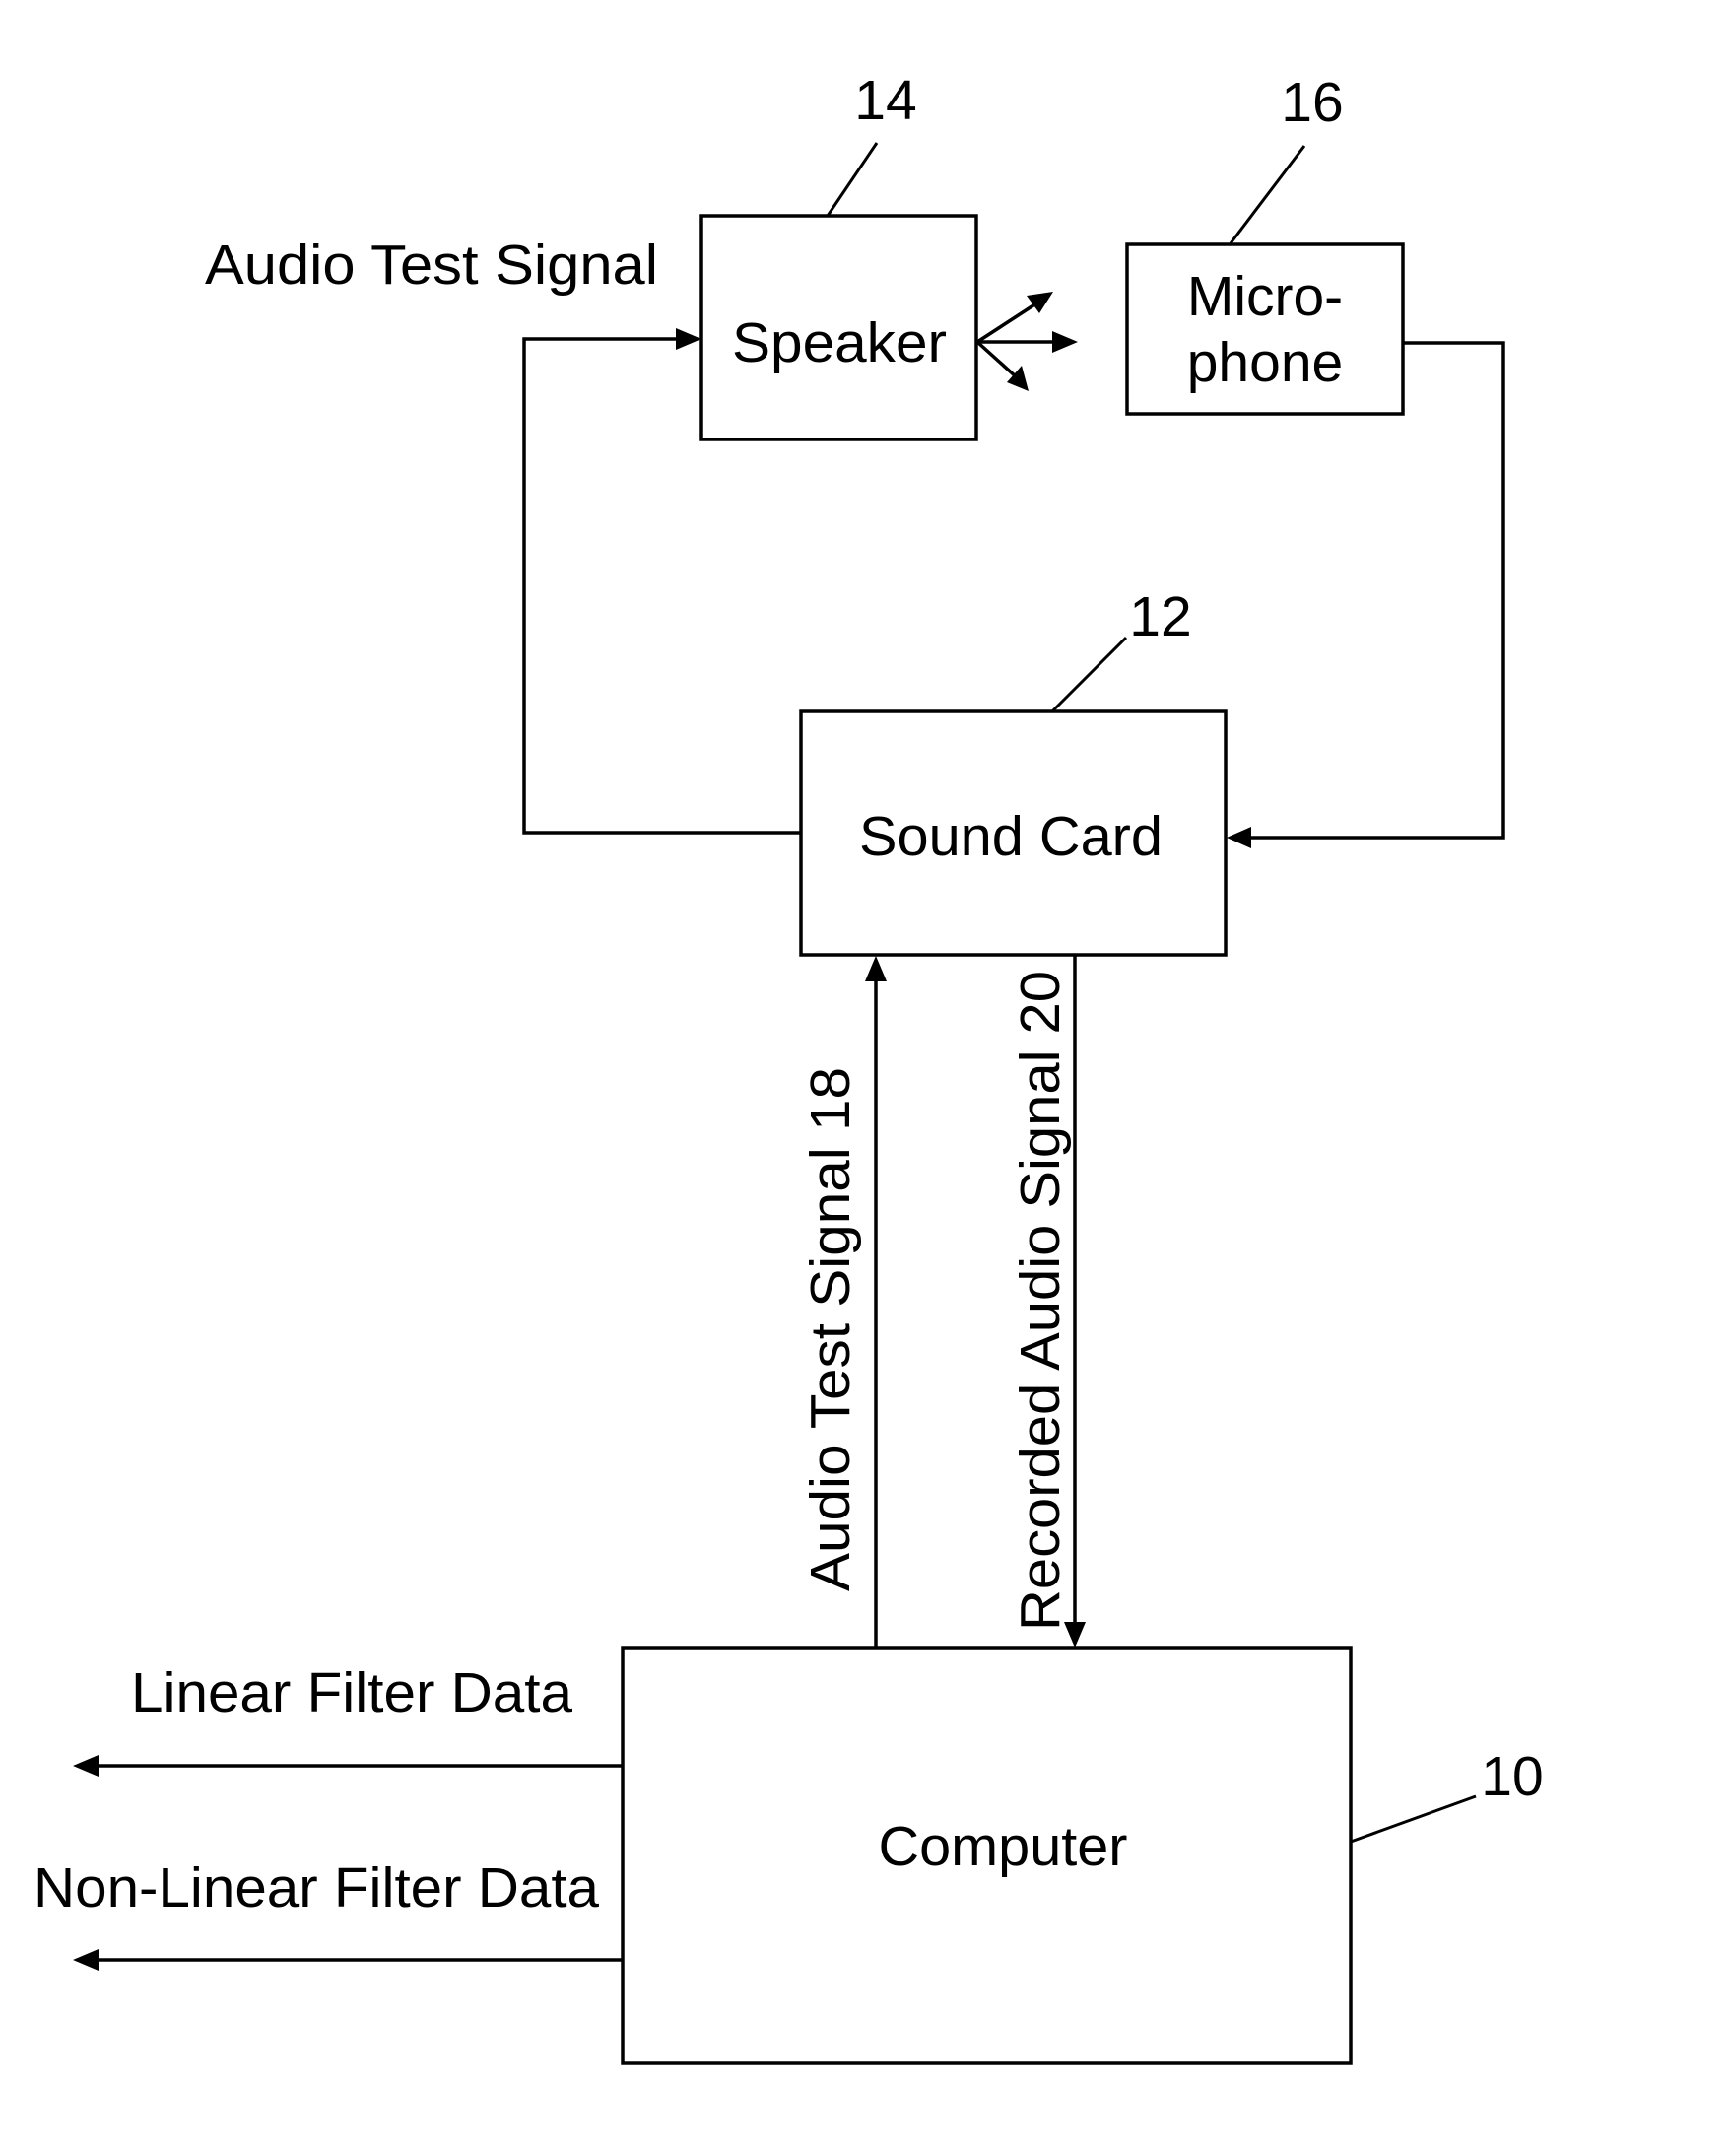 The height and width of the screenshot is (2156, 1731). What do you see at coordinates (1312, 102) in the screenshot?
I see `microphone-ref-number: 16` at bounding box center [1312, 102].